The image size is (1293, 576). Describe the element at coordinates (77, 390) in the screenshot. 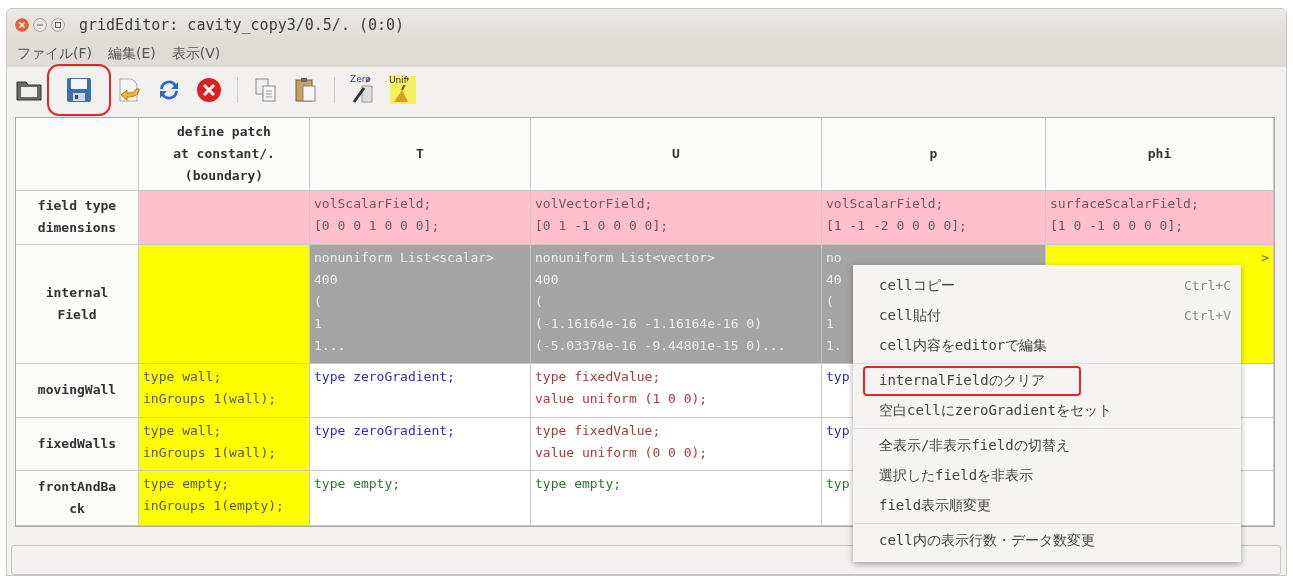

I see `row-header: movingWall` at that location.